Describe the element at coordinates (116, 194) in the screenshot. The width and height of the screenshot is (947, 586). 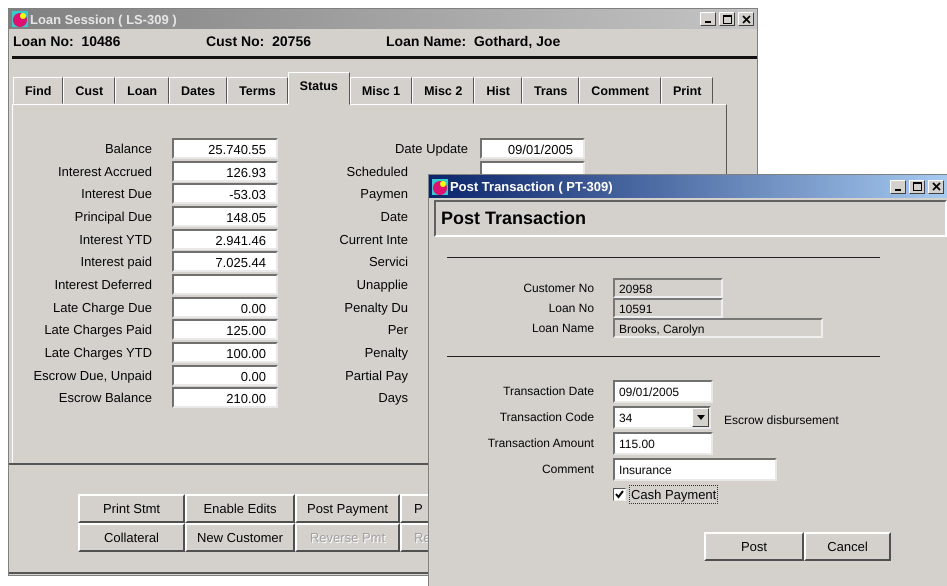
I see `field-label: Interest Due` at that location.